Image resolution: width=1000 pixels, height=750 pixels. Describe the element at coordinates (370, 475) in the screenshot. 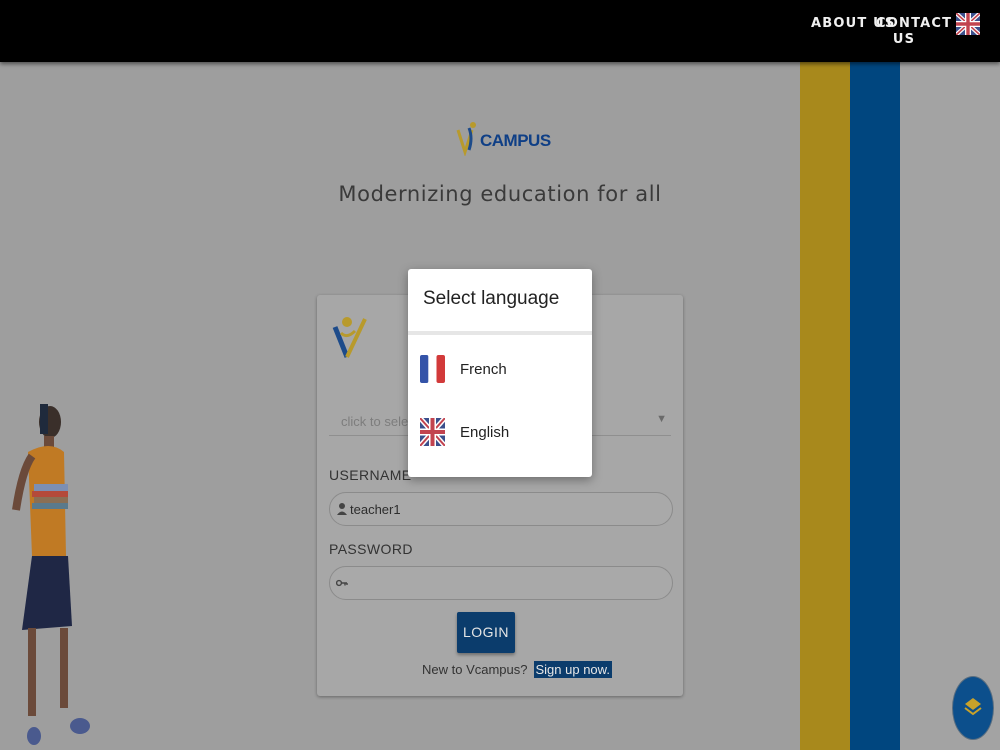

I see `username-label: USERNAME` at that location.